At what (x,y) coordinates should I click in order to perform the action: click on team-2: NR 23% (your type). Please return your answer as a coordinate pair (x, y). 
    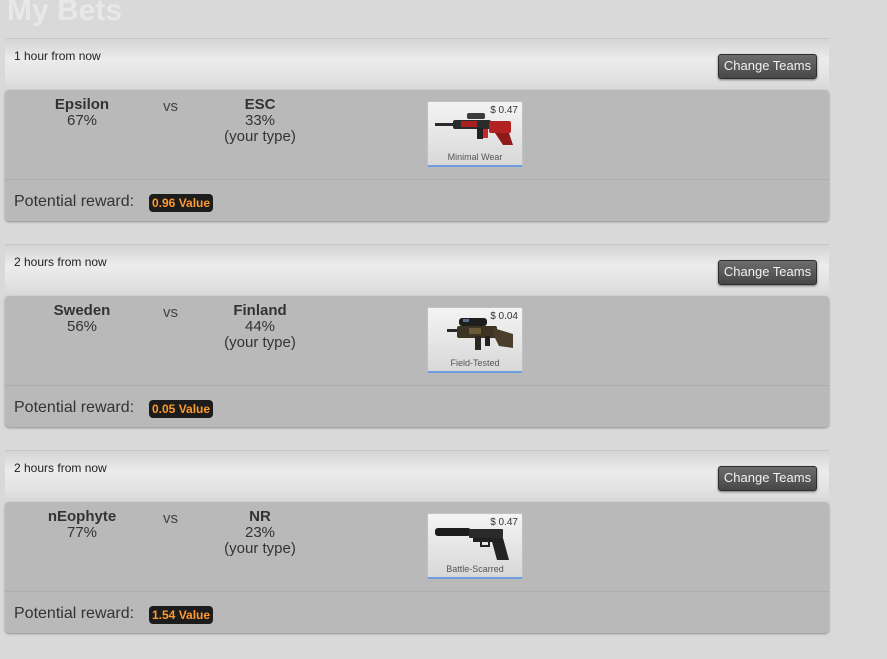
    Looking at the image, I should click on (260, 533).